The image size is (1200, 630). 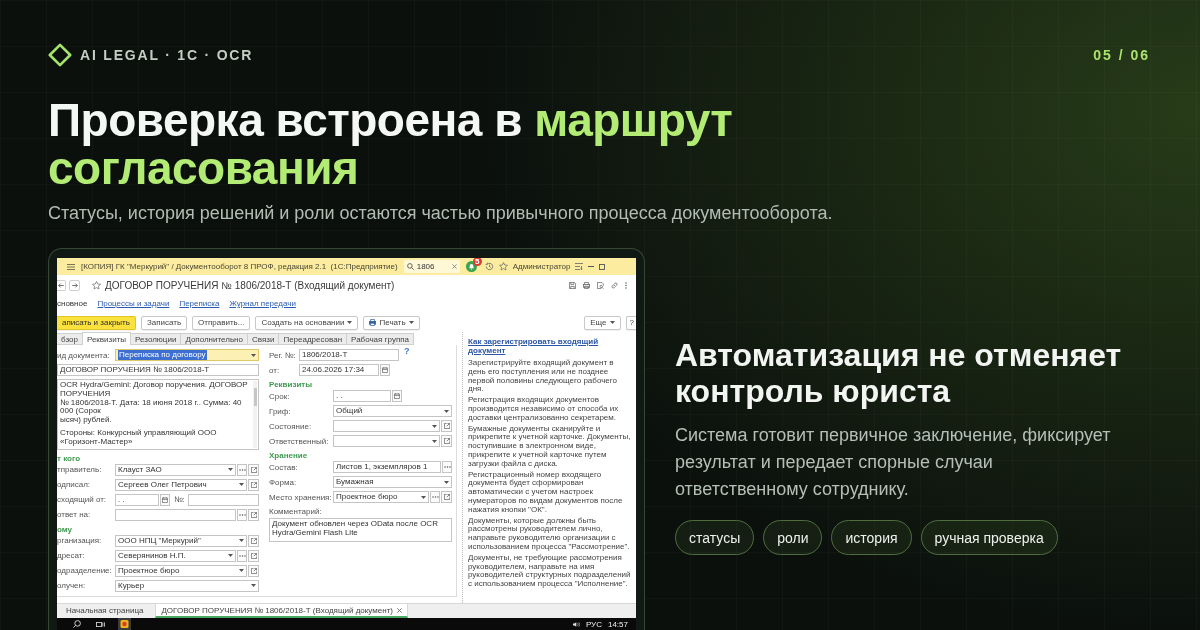 What do you see at coordinates (313, 339) in the screenshot?
I see `form-tab: Переадресован` at bounding box center [313, 339].